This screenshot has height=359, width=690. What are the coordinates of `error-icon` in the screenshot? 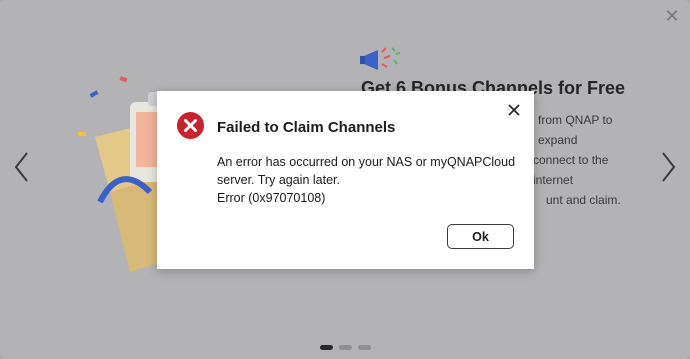 It's located at (190, 125).